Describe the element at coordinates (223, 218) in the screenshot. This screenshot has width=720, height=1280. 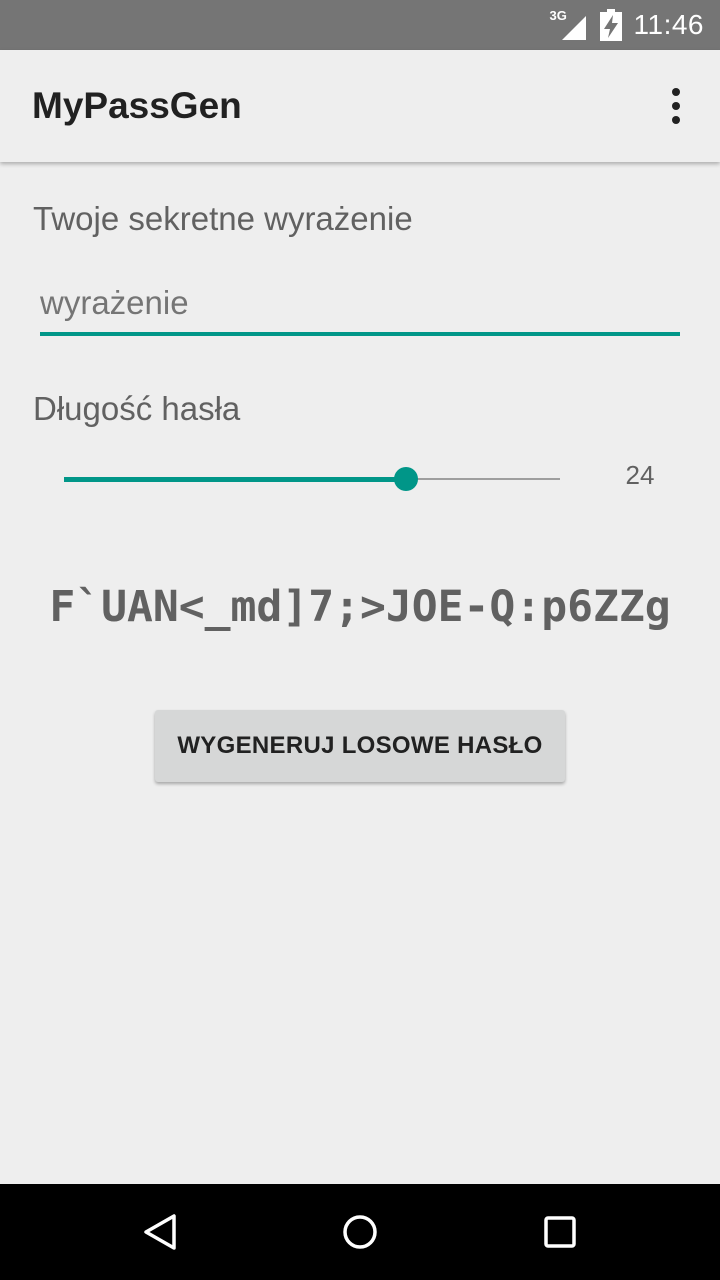
I see `phrase-label: Twoje sekretne wyrażenie` at that location.